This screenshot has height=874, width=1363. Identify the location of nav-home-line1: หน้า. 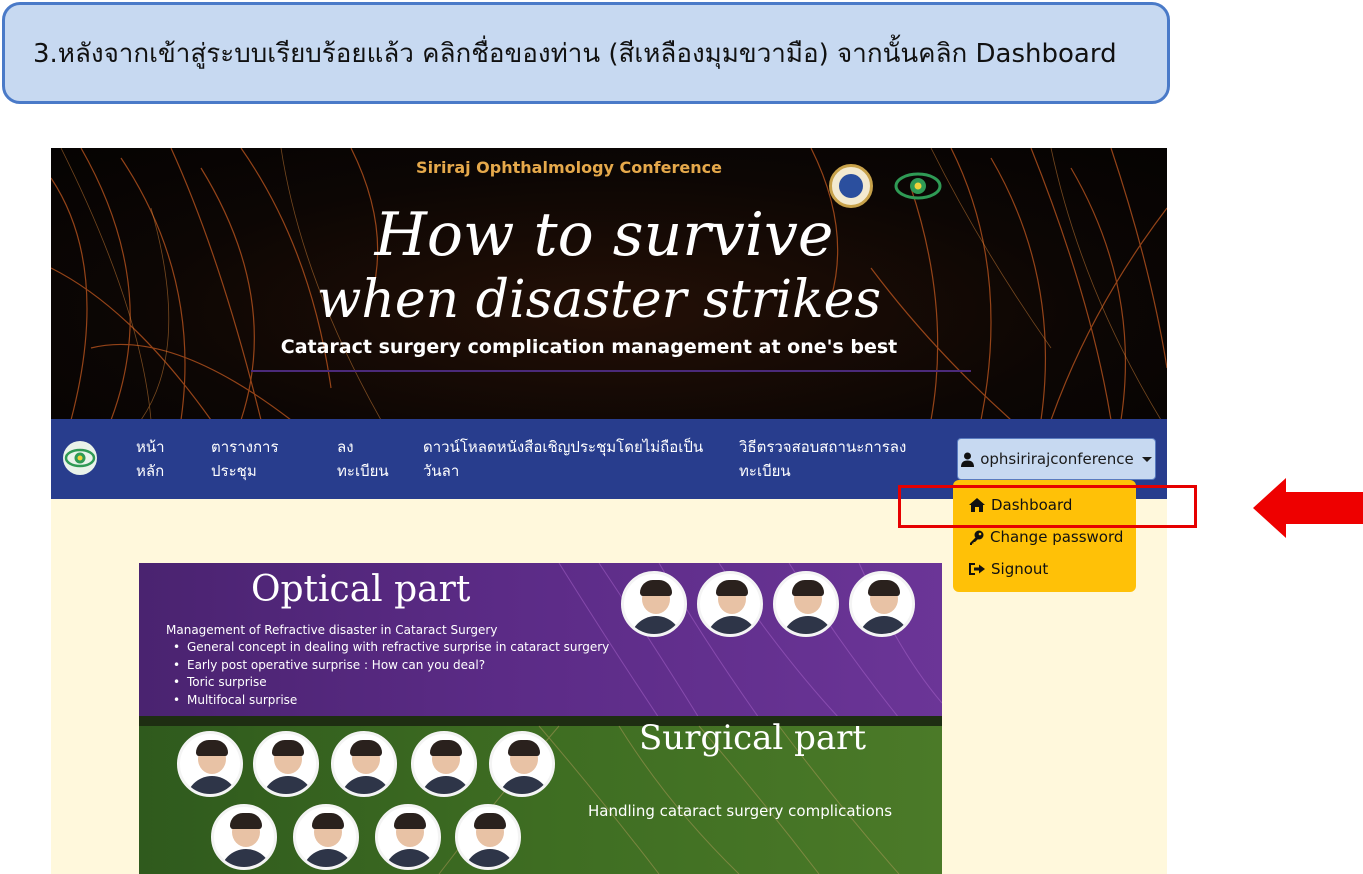
(150, 447).